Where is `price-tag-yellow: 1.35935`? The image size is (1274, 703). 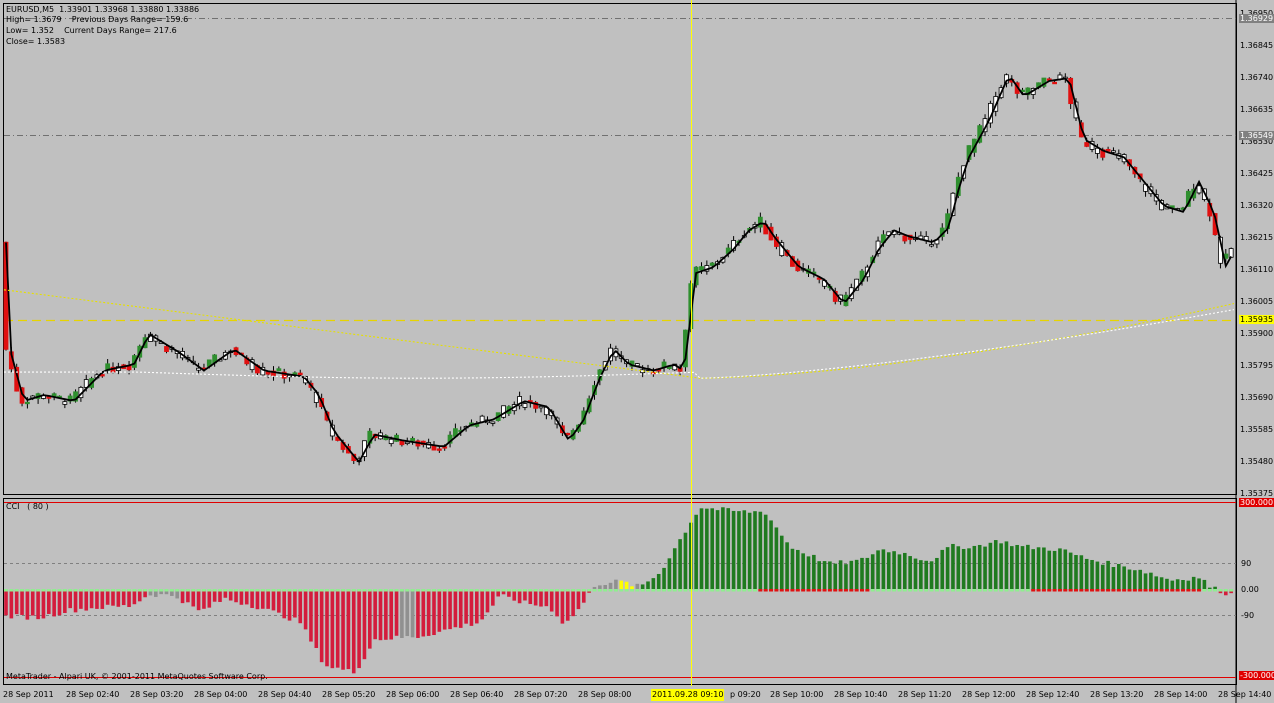
price-tag-yellow: 1.35935 is located at coordinates (1256, 319).